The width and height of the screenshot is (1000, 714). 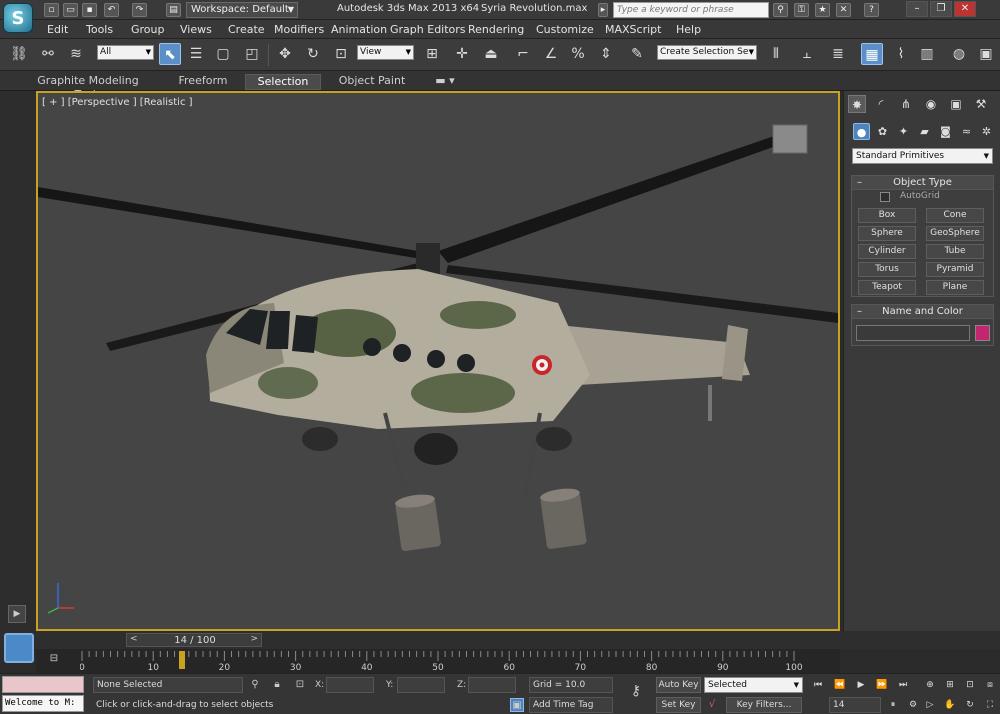 What do you see at coordinates (254, 639) in the screenshot?
I see `chevron-right-icon: >` at bounding box center [254, 639].